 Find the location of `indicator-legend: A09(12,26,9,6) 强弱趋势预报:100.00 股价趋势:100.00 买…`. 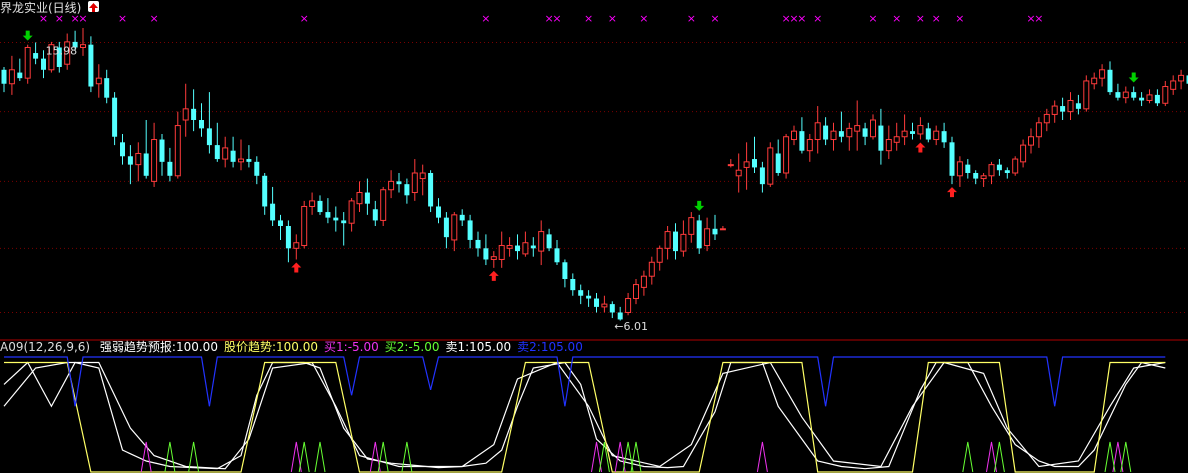

indicator-legend: A09(12,26,9,6) 强弱趋势预报:100.00 股价趋势:100.00 买… is located at coordinates (294, 347).